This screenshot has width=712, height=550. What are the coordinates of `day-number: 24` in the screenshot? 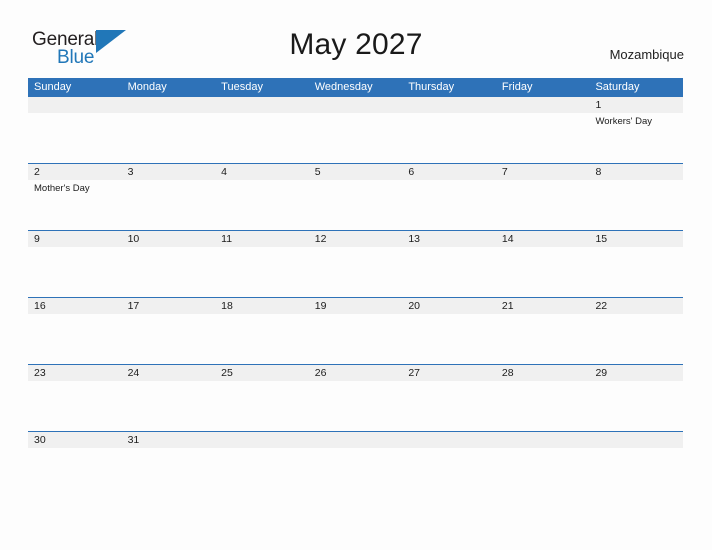 It's located at (133, 373).